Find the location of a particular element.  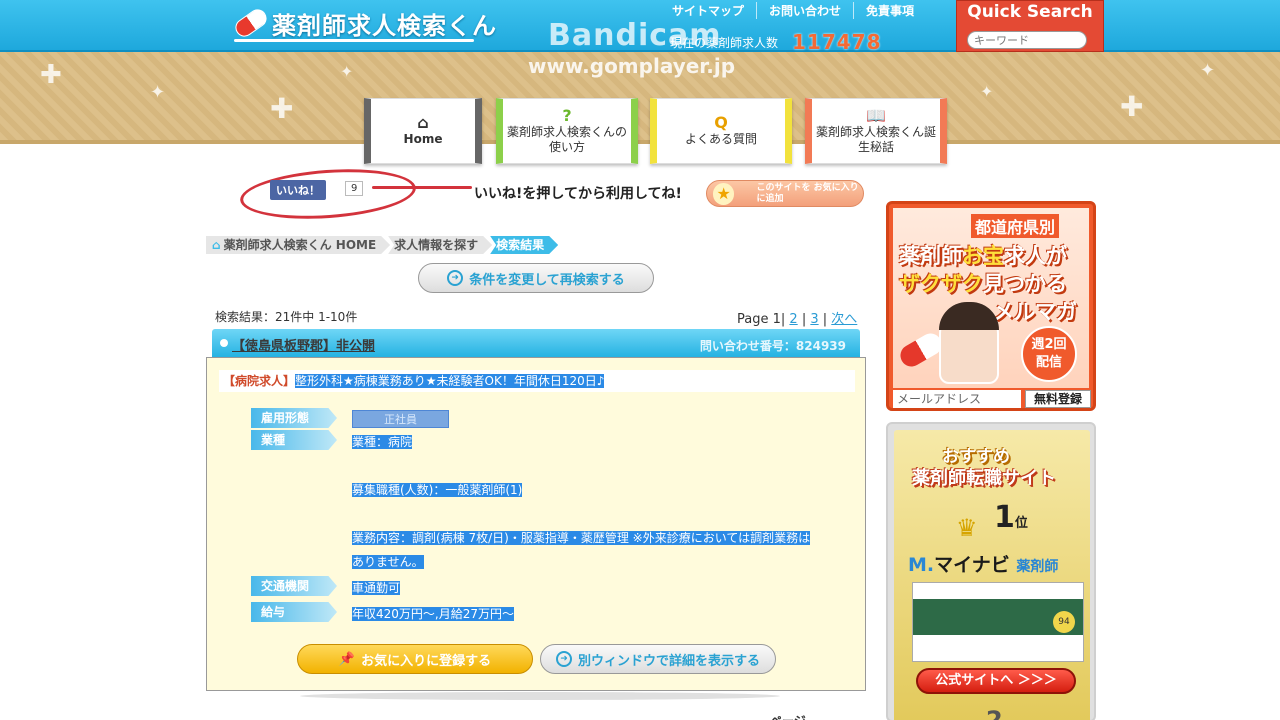

header-links: サイトマップ お問い合わせ 免責事項 is located at coordinates (793, 10).